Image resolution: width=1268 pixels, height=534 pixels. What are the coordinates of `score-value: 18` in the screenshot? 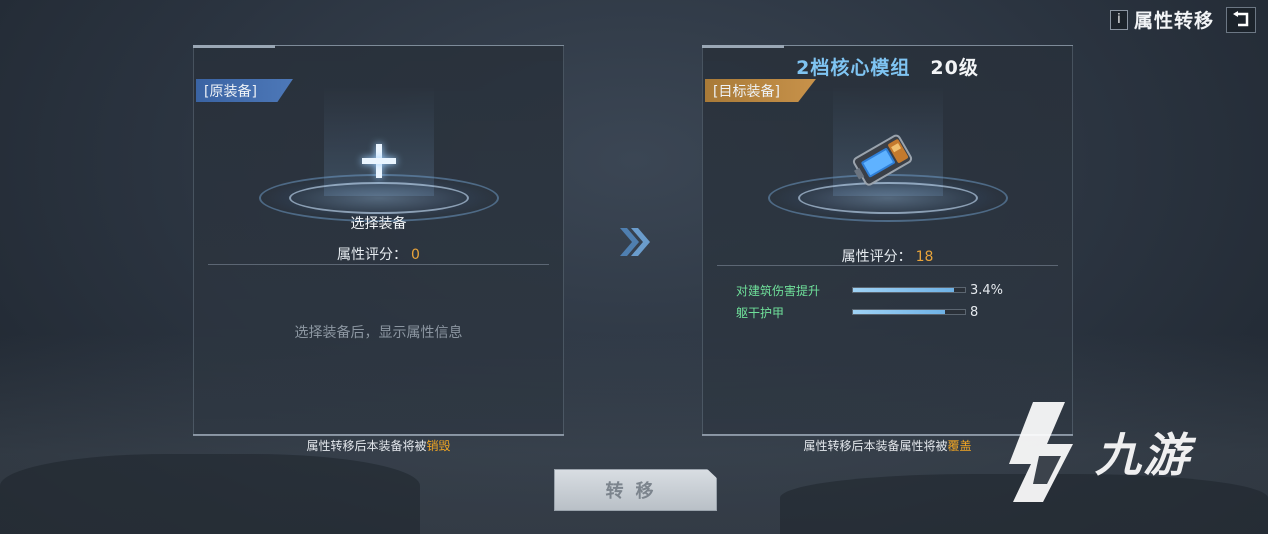 It's located at (924, 257).